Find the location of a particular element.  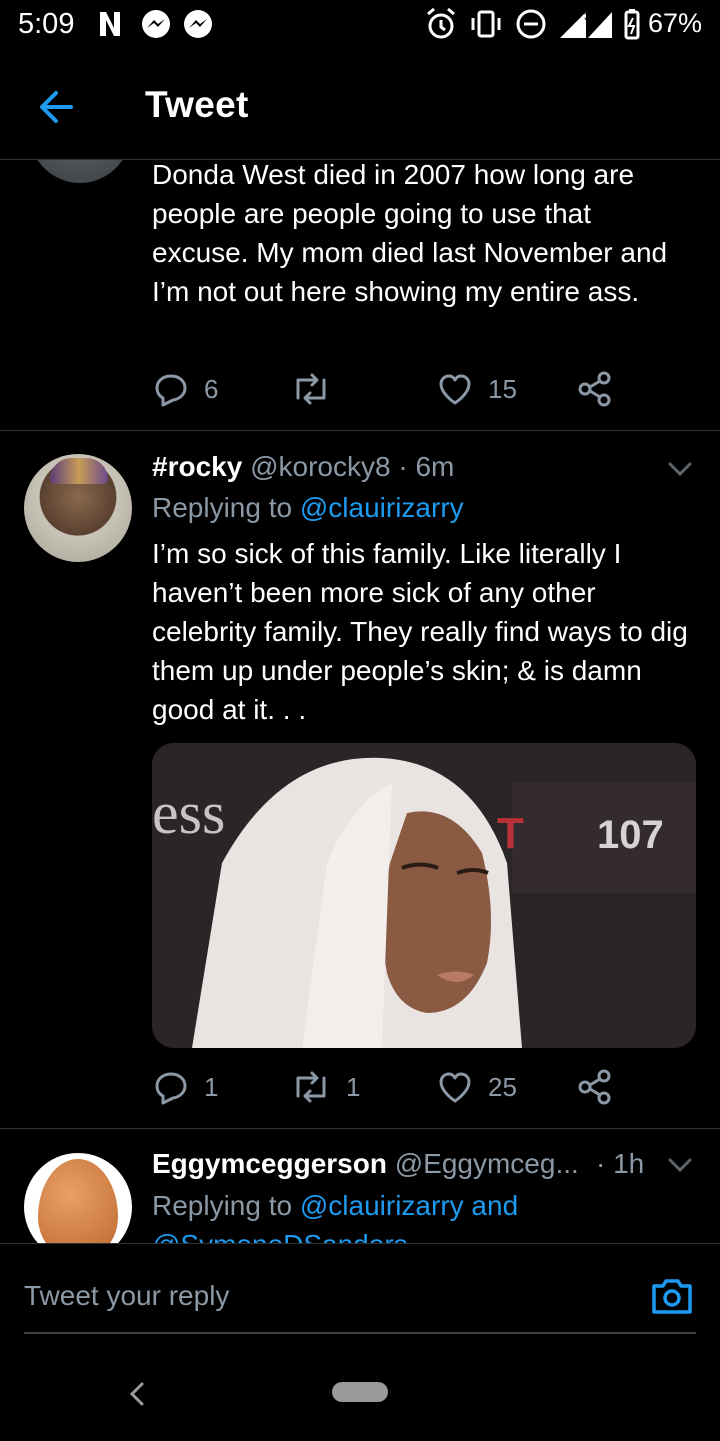

display-name: Eggymceggerson is located at coordinates (269, 1163).